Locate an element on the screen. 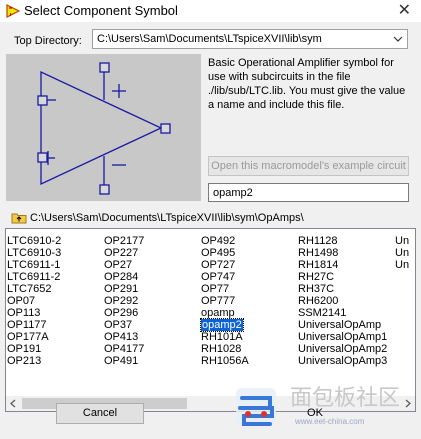 The width and height of the screenshot is (421, 439). list-item-label: opamp2 is located at coordinates (222, 325).